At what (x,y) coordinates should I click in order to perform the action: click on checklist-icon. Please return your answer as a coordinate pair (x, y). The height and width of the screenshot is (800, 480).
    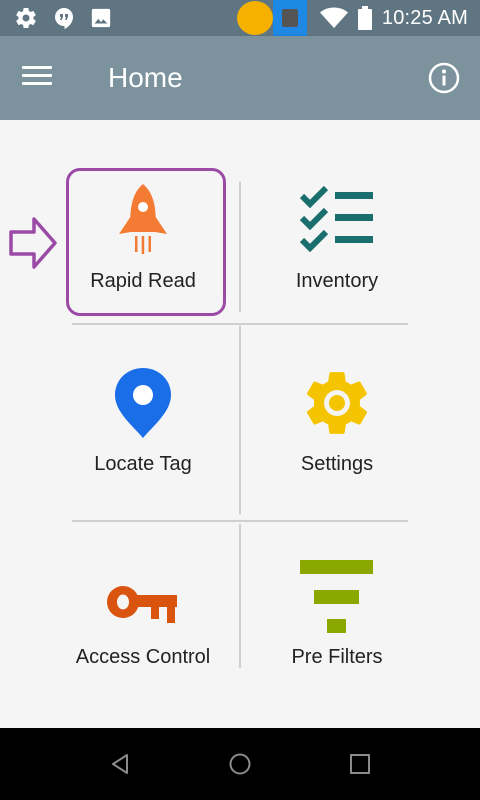
    Looking at the image, I should click on (336, 219).